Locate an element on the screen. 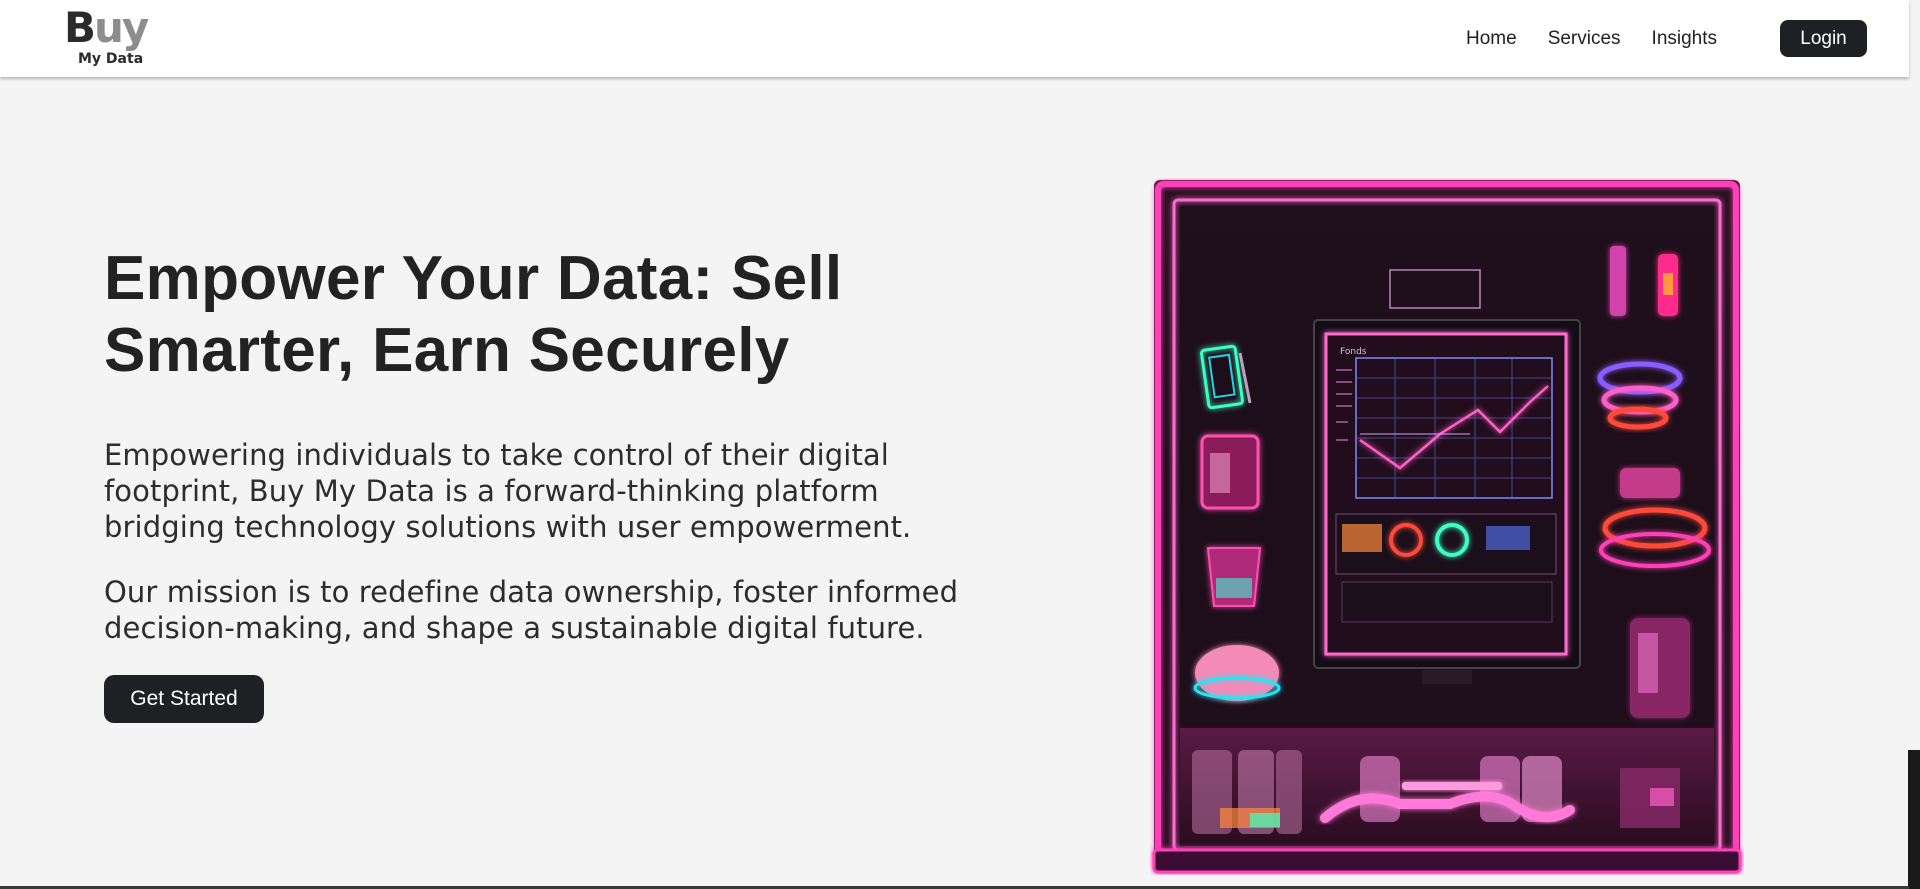 Image resolution: width=1920 pixels, height=889 pixels. hero-title-line-1: Empower Your Data: Sell is located at coordinates (473, 278).